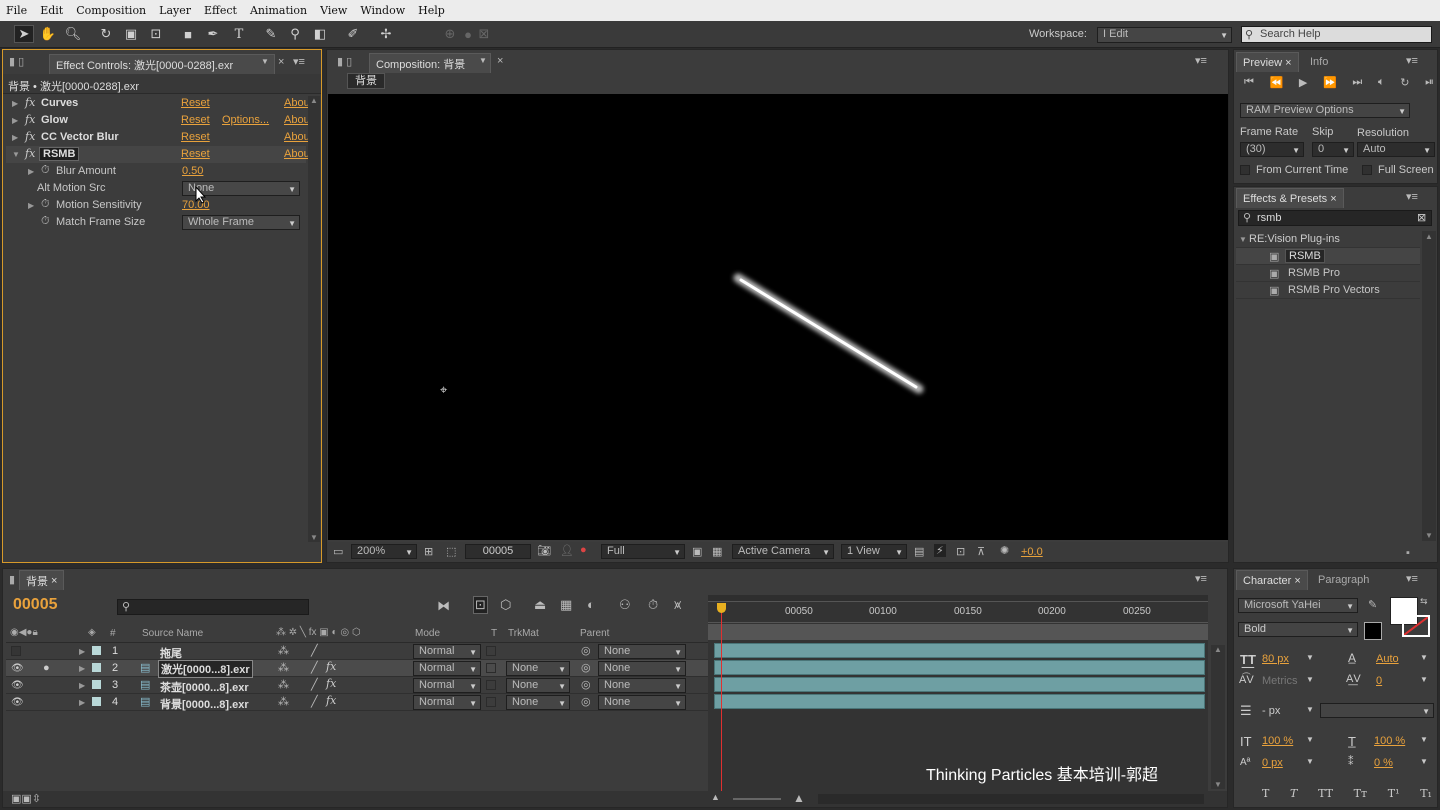 The image size is (1440, 810). I want to click on menu-view: View, so click(333, 10).